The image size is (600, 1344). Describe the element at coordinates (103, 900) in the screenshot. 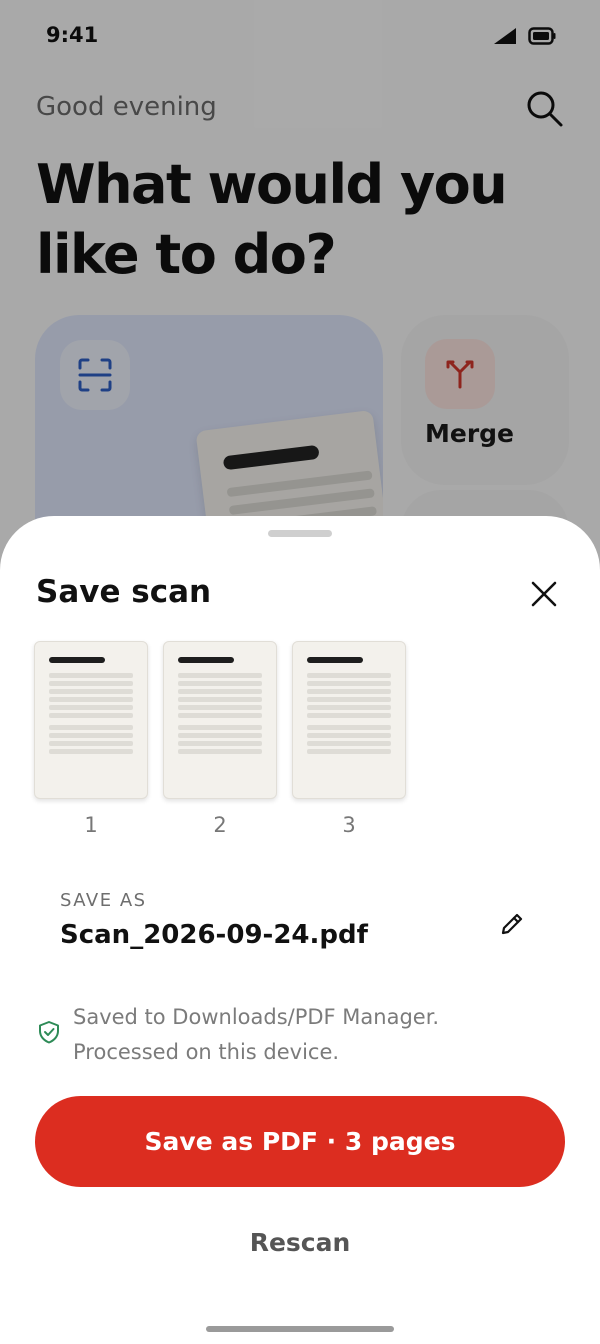

I see `save-as-label: SAVE AS` at that location.